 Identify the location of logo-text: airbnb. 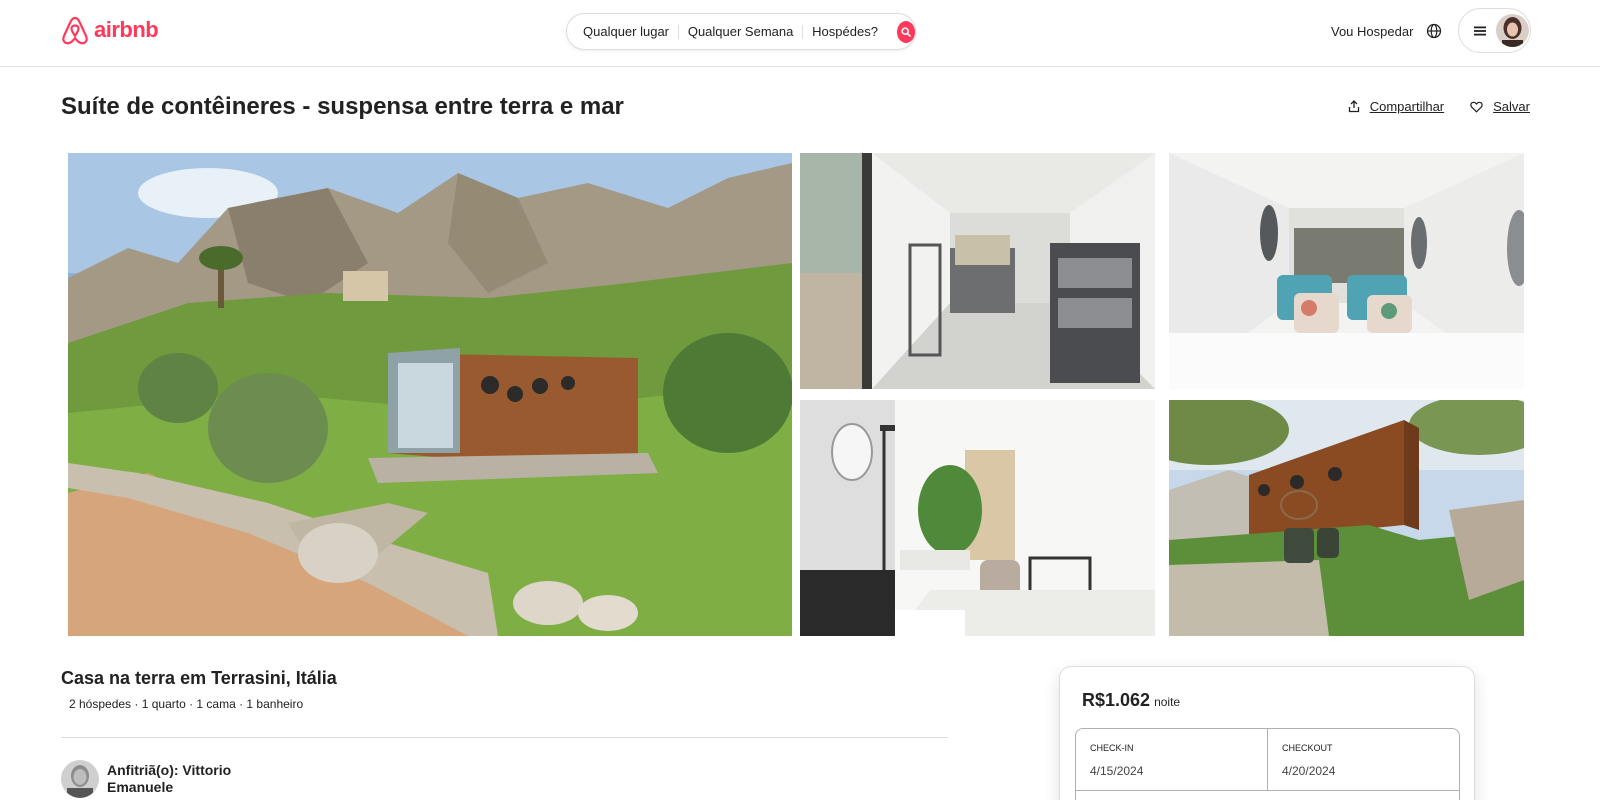
(126, 29).